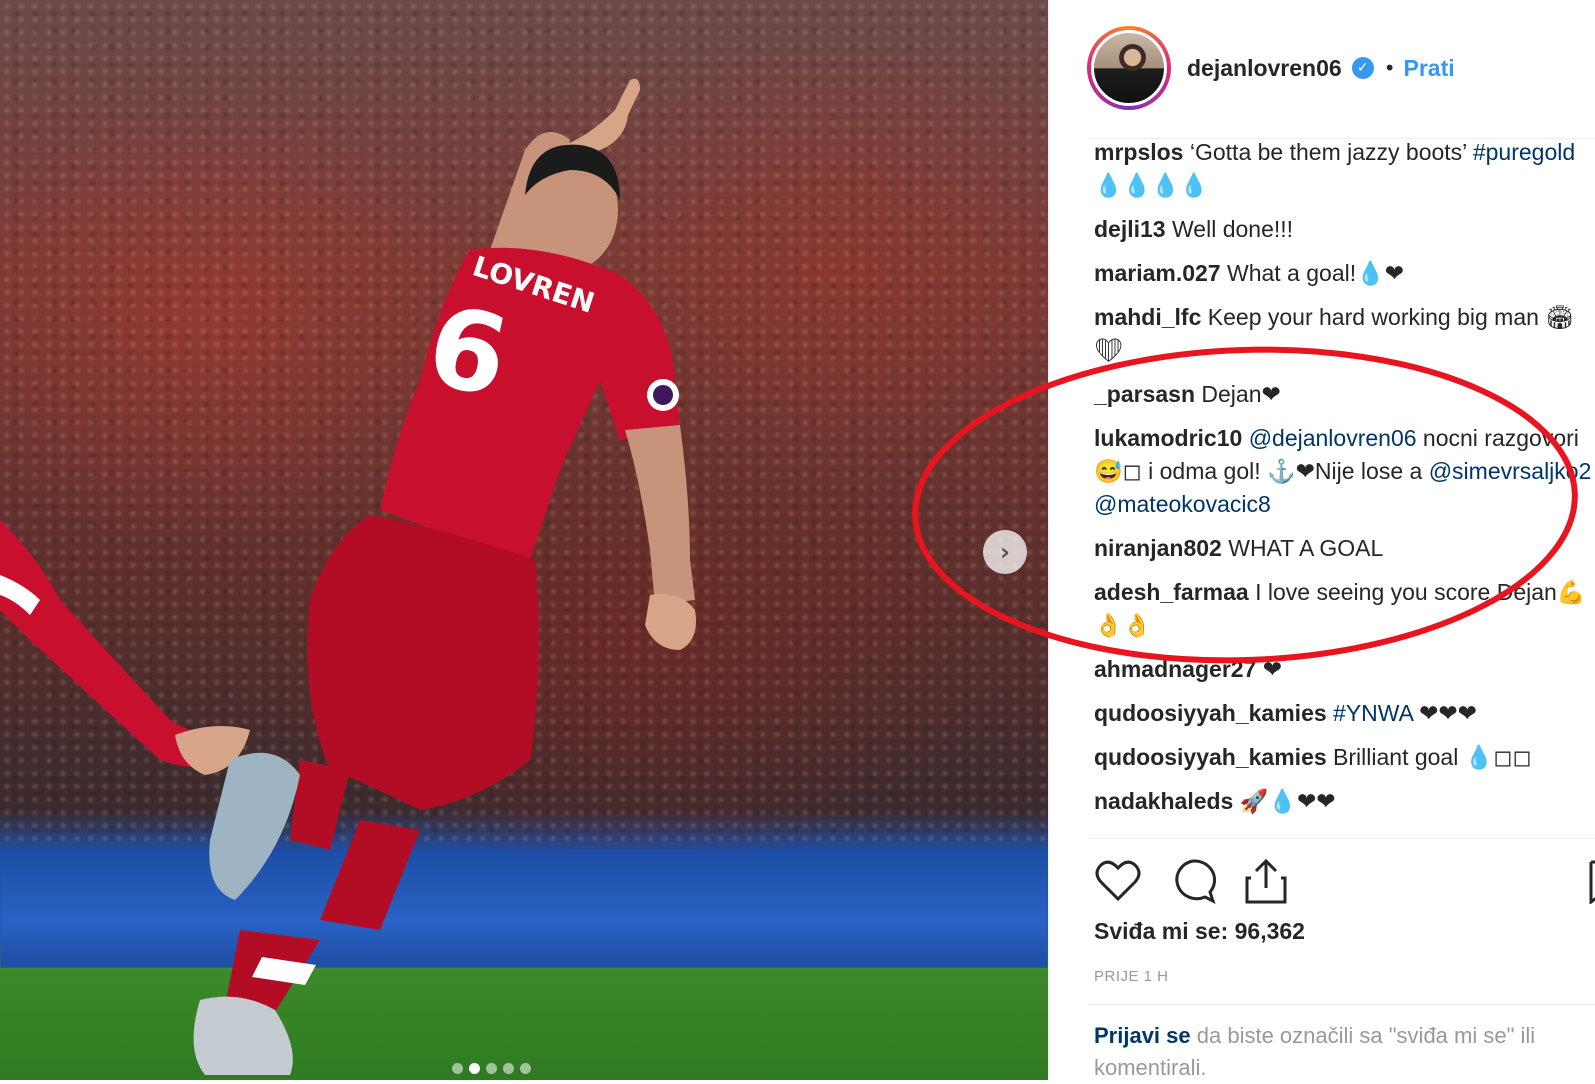  I want to click on chevron-right-icon: ›, so click(1005, 552).